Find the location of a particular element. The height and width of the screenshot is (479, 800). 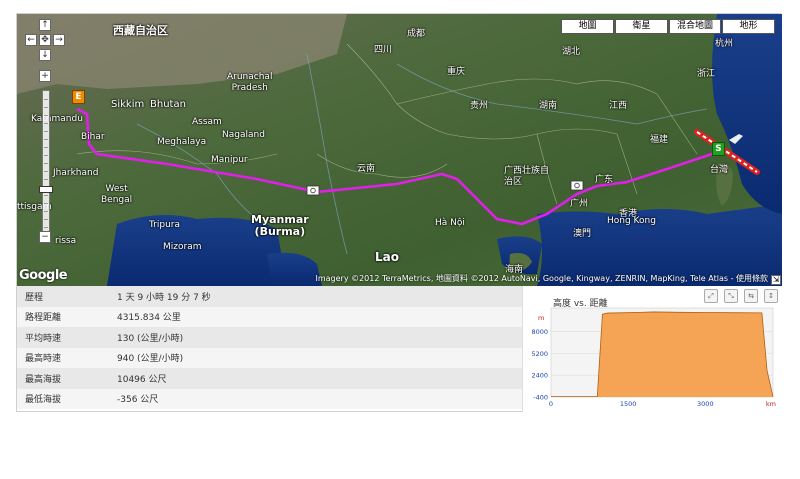

map-type-switcher: 地圖 衛星 混合地圖 地形 is located at coordinates (668, 26).